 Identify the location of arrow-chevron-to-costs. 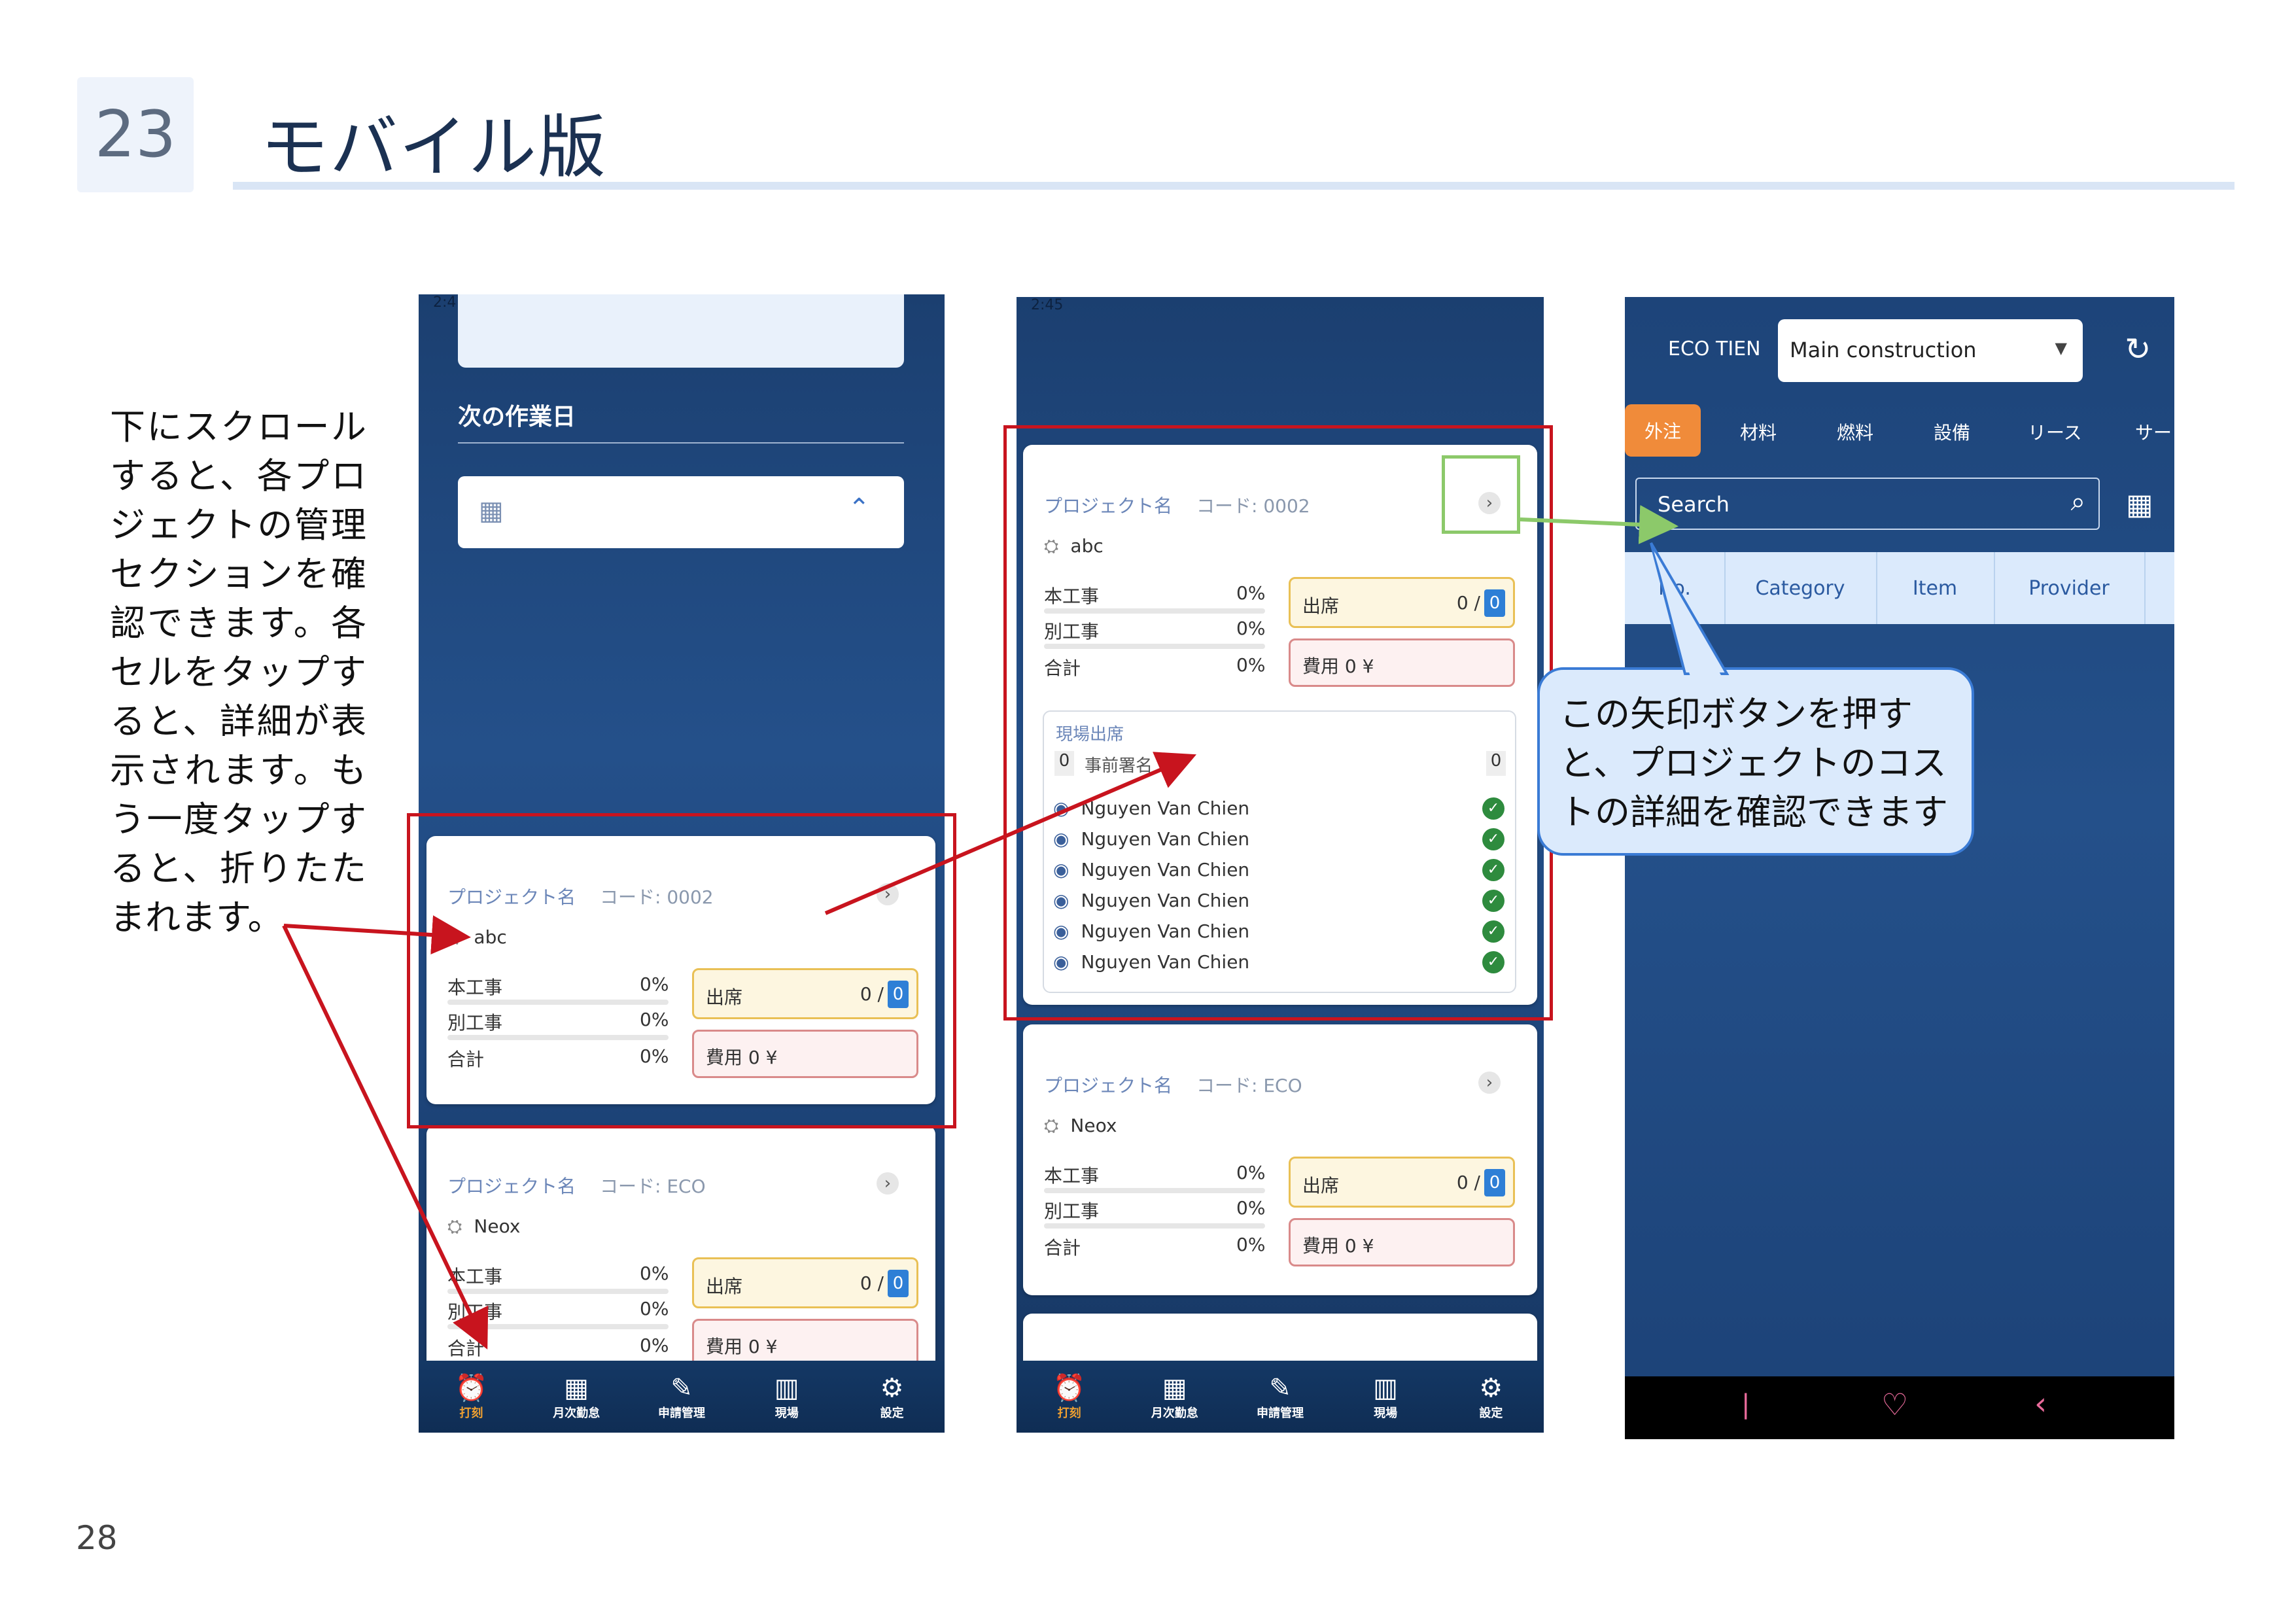
(1599, 524).